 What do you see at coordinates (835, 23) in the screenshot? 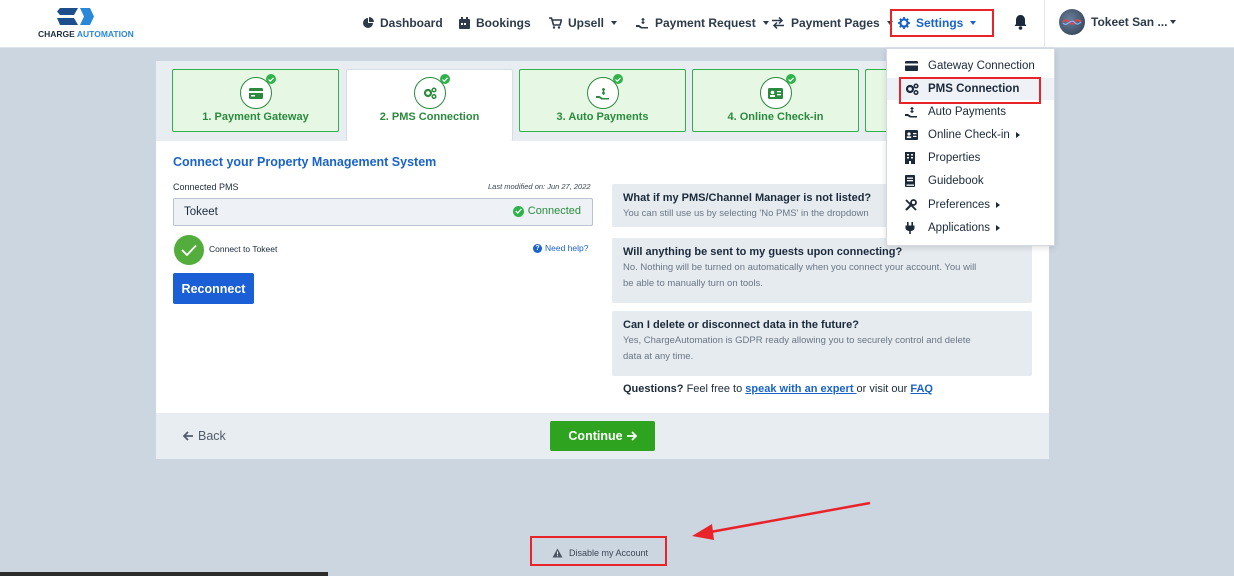
I see `nav-label: Payment Pages` at bounding box center [835, 23].